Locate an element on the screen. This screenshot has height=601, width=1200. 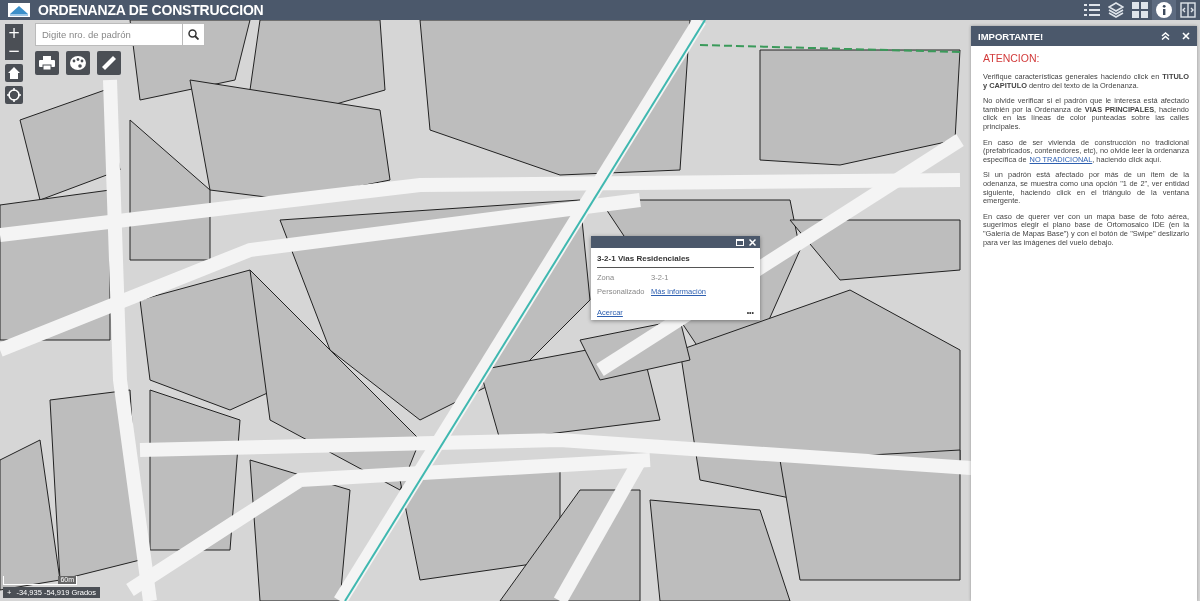
house-icon is located at coordinates (14, 73).